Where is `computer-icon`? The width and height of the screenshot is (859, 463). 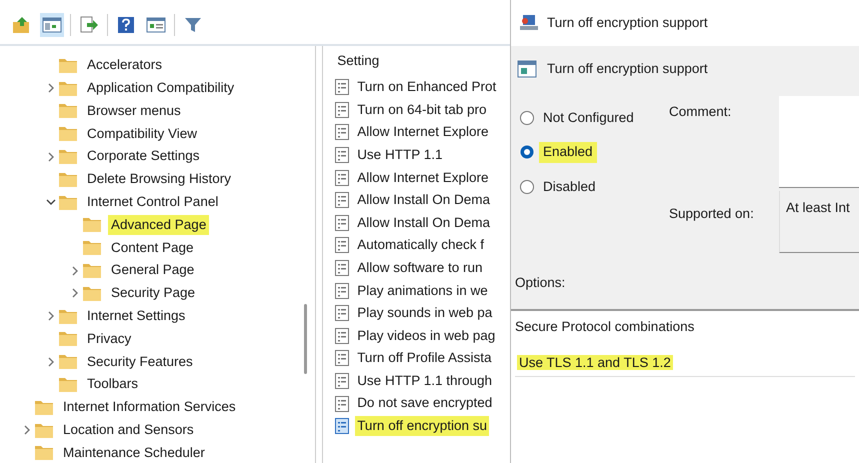 computer-icon is located at coordinates (529, 23).